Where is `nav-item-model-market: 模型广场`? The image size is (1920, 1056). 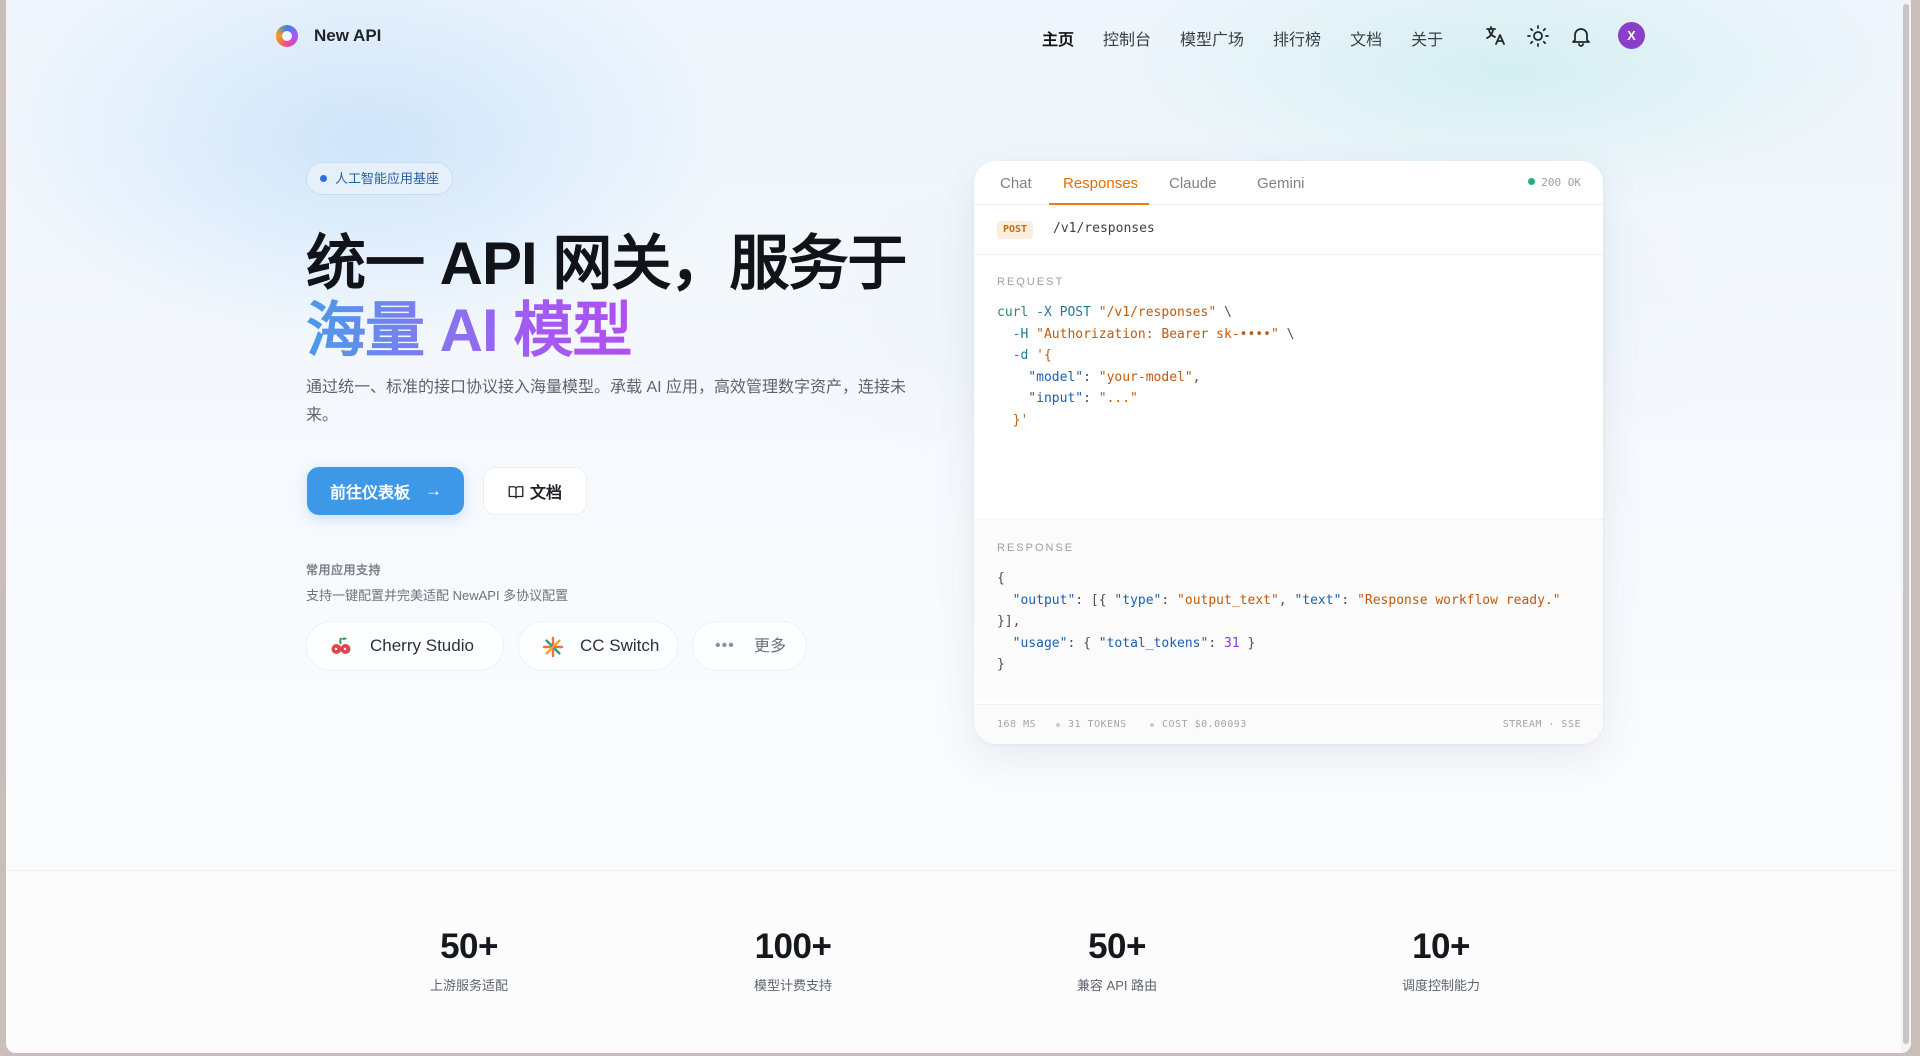
nav-item-model-market: 模型广场 is located at coordinates (1212, 38).